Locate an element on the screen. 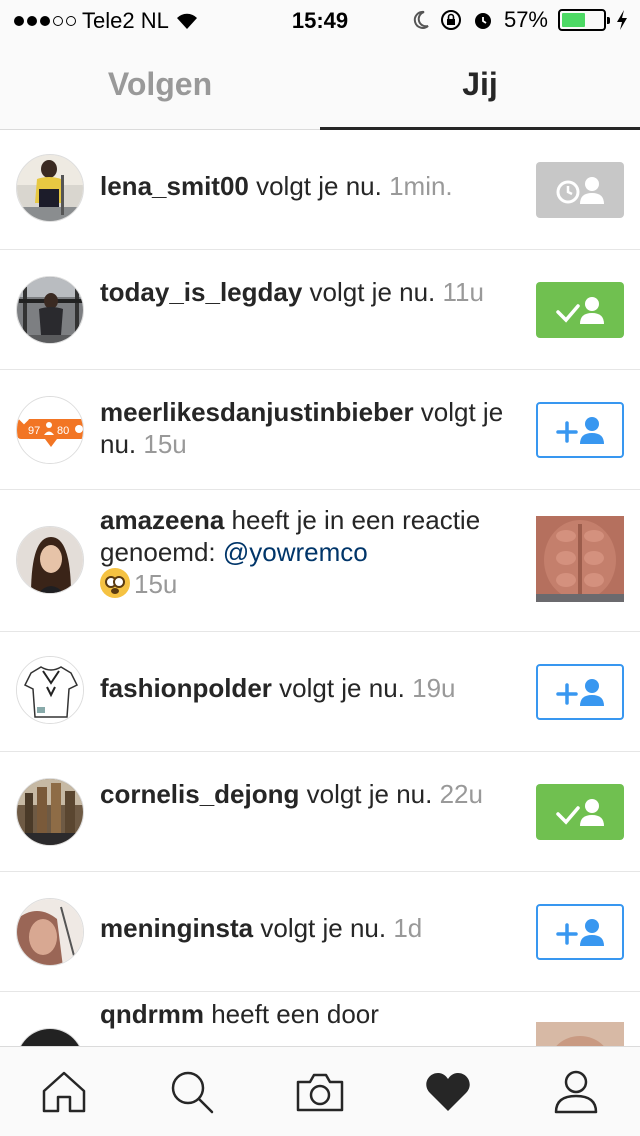 This screenshot has height=1136, width=640. list-item: cornelis_dejong volgt je nu. 22u is located at coordinates (320, 812).